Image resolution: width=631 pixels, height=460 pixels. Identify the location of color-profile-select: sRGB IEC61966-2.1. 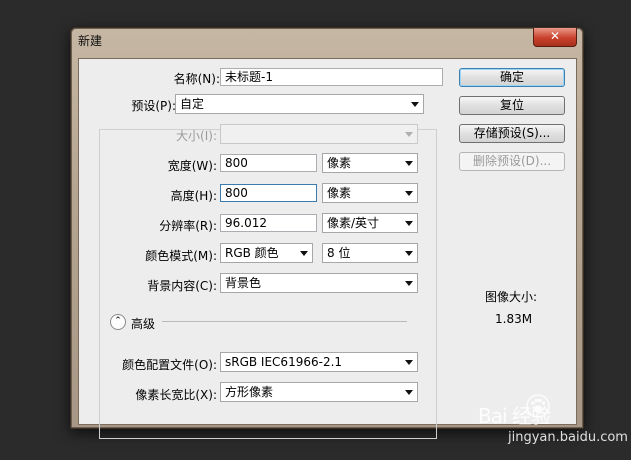
(319, 362).